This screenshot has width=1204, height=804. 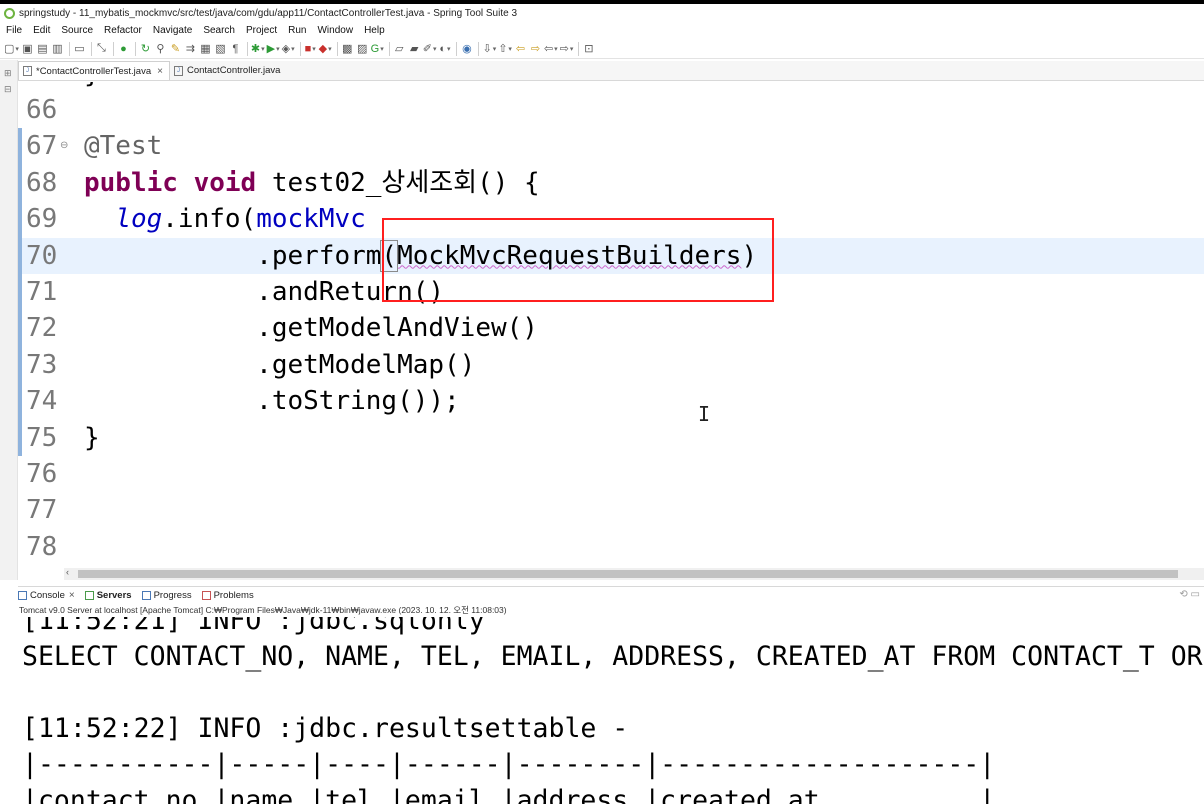 I want to click on tab-console: Console ×, so click(x=46, y=595).